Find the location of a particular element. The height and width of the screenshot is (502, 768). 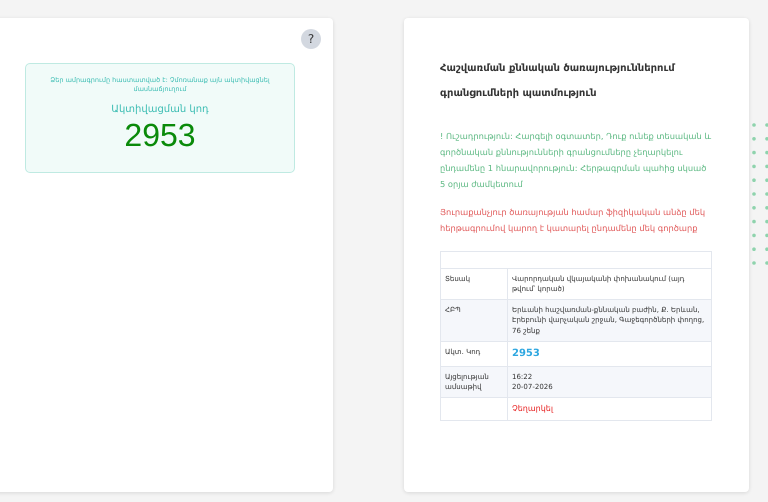

table-cell: 2953 is located at coordinates (526, 353).